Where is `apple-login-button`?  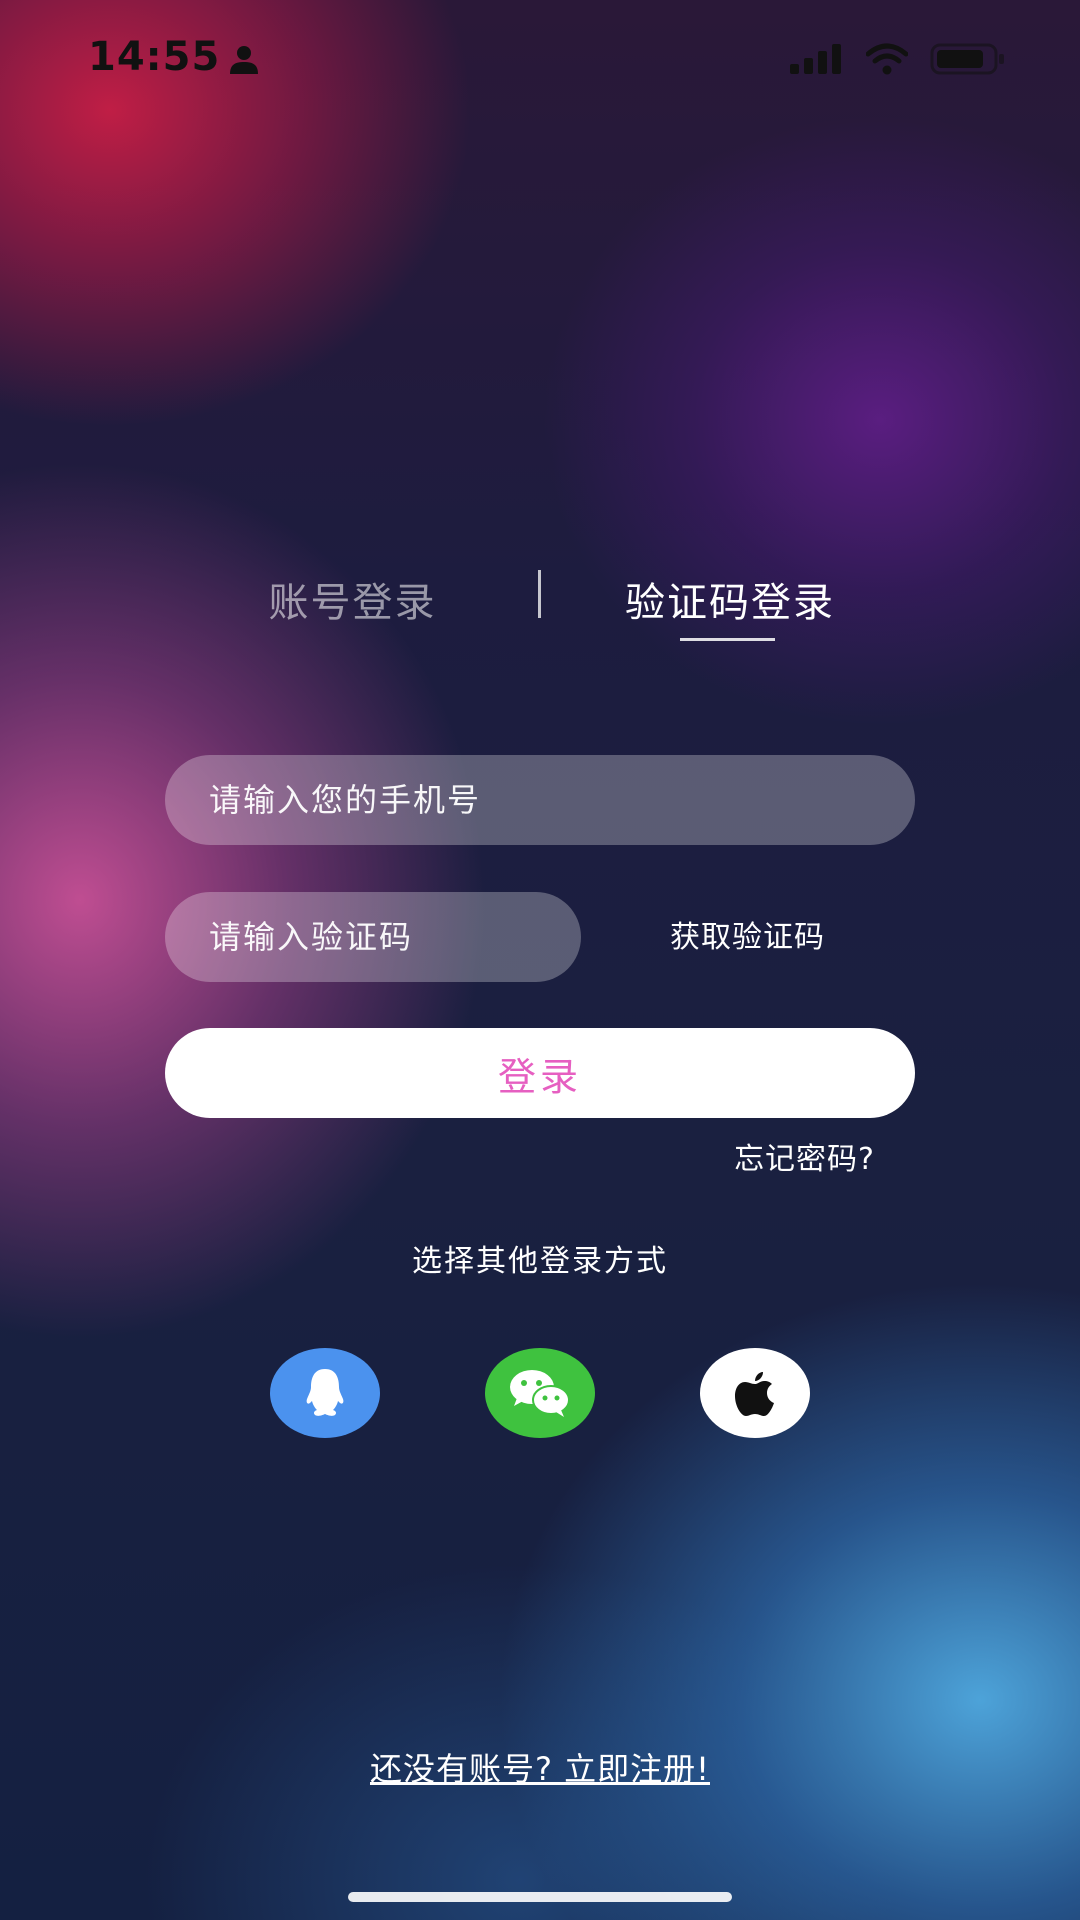
apple-login-button is located at coordinates (755, 1393).